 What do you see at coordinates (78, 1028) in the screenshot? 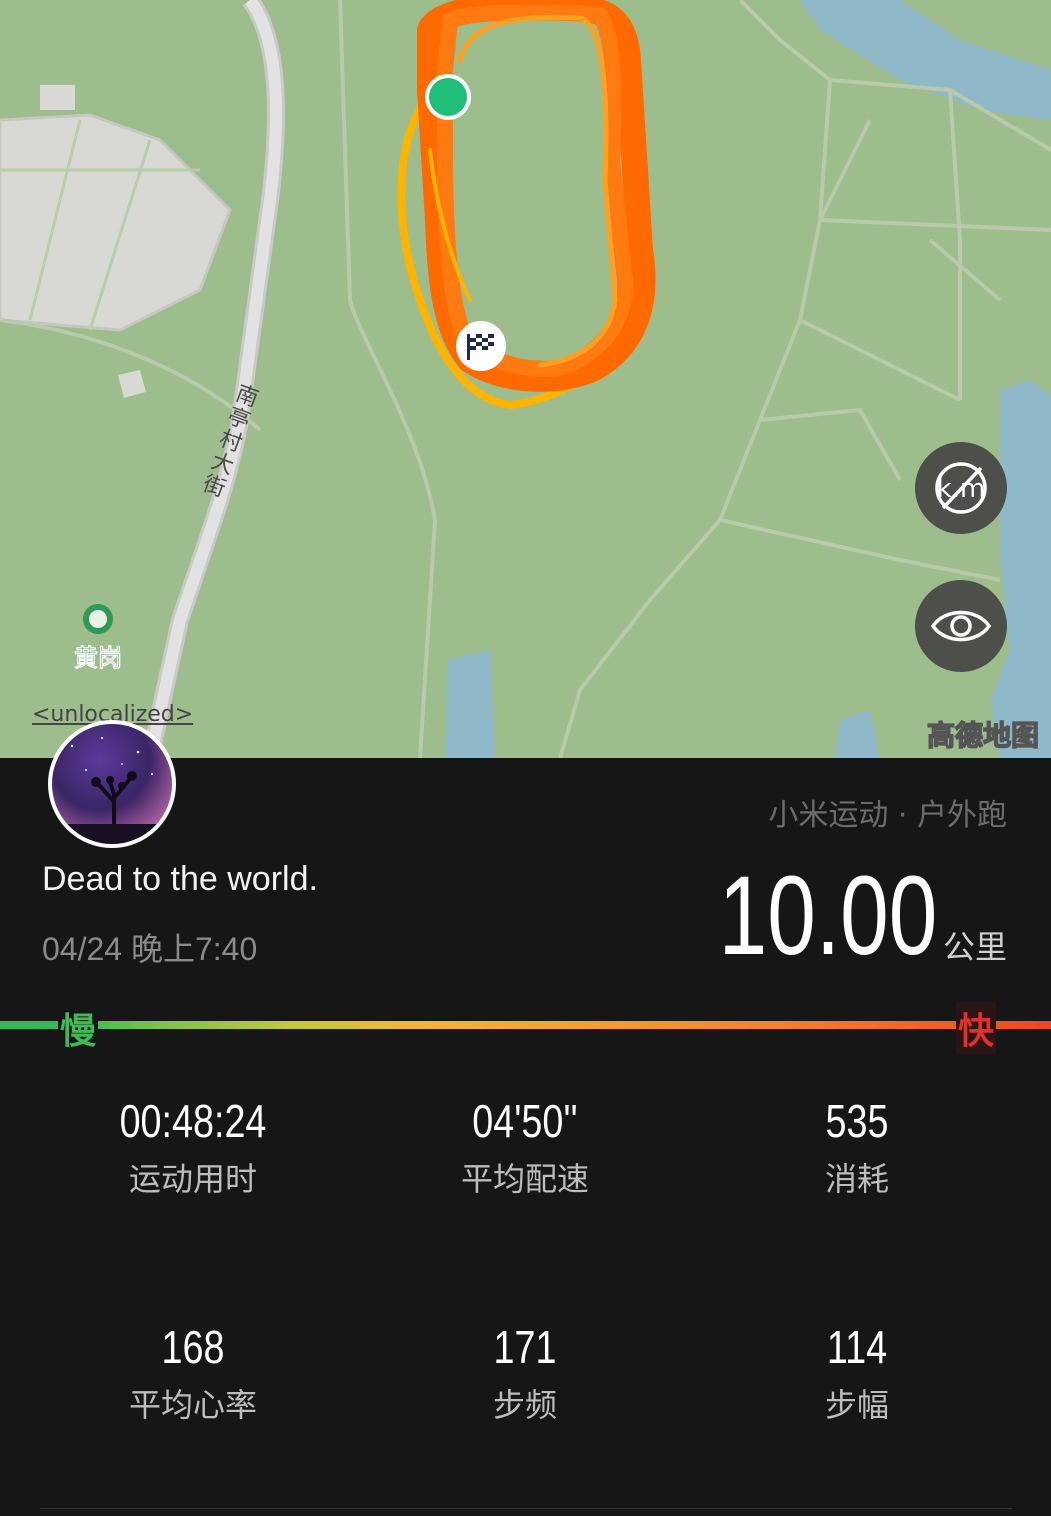
I see `pace-slow-label: 慢` at bounding box center [78, 1028].